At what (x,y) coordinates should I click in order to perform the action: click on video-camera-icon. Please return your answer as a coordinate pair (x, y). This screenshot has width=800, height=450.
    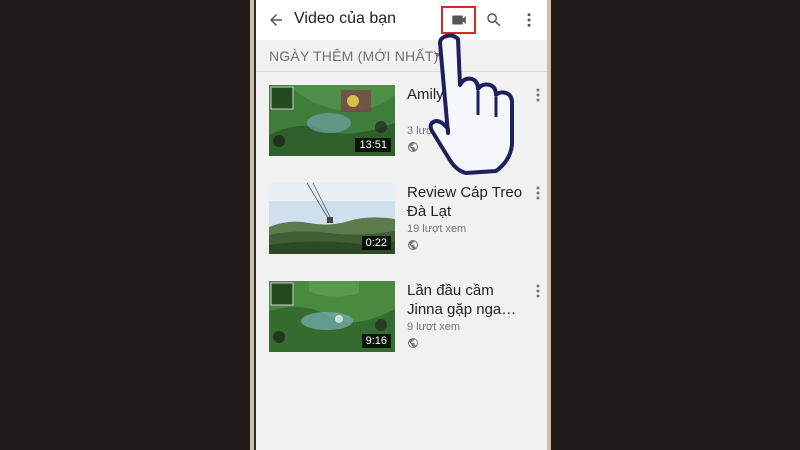
    Looking at the image, I should click on (458, 20).